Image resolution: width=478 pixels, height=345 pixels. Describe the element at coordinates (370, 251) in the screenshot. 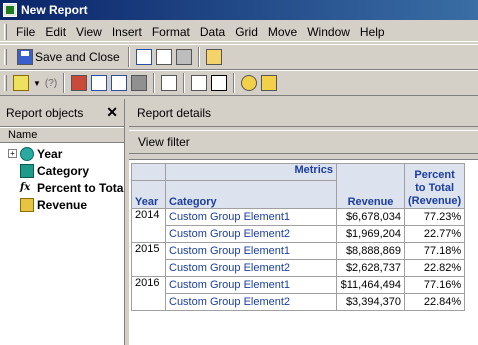

I see `revenue-cell: $8,888,869` at that location.